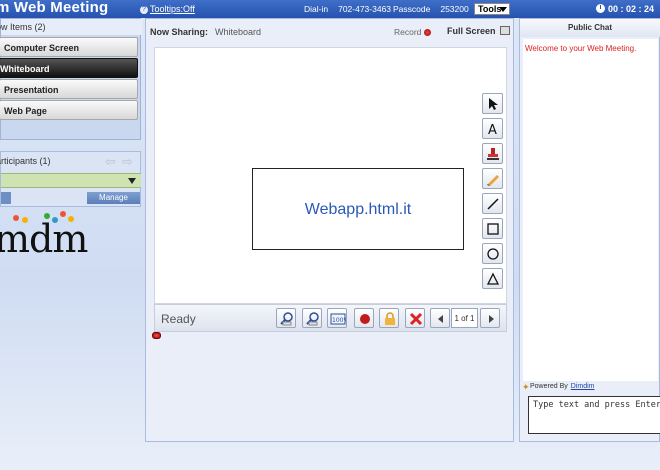  What do you see at coordinates (156, 335) in the screenshot?
I see `status-indicator-icon` at bounding box center [156, 335].